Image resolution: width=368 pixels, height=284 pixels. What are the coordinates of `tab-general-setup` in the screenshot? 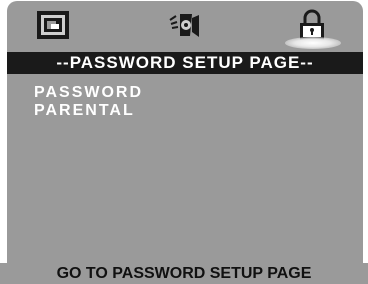 It's located at (53, 25).